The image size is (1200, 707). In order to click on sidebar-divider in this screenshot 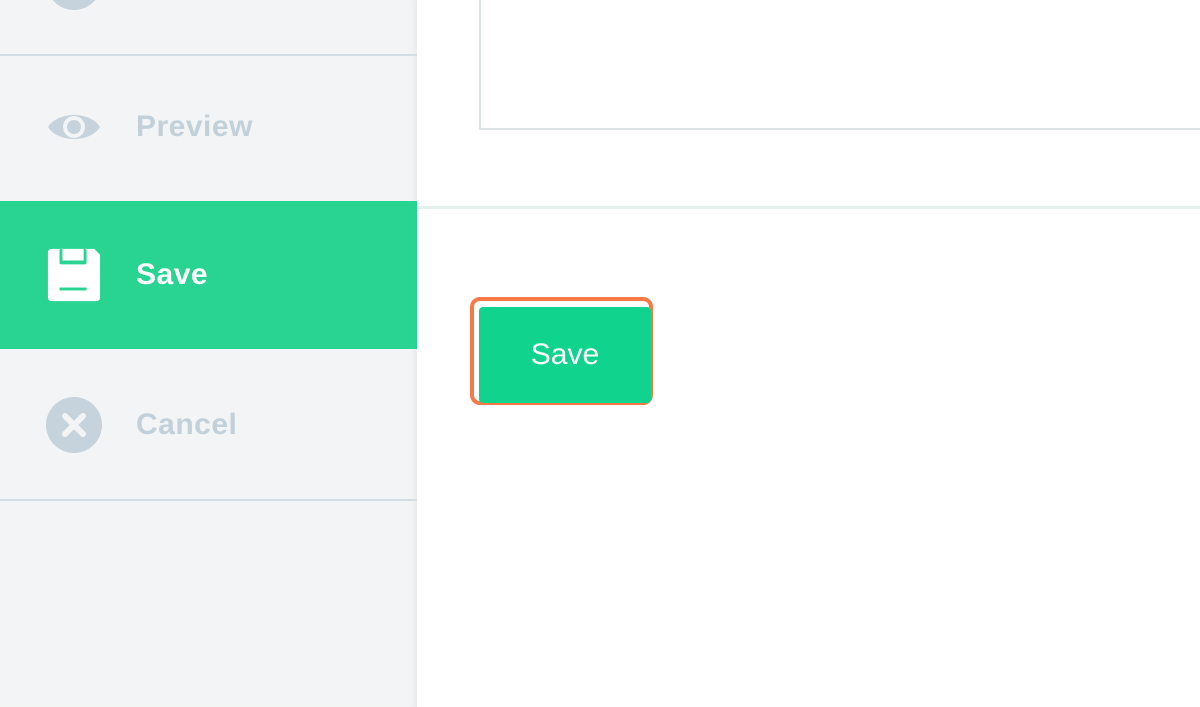, I will do `click(208, 500)`.